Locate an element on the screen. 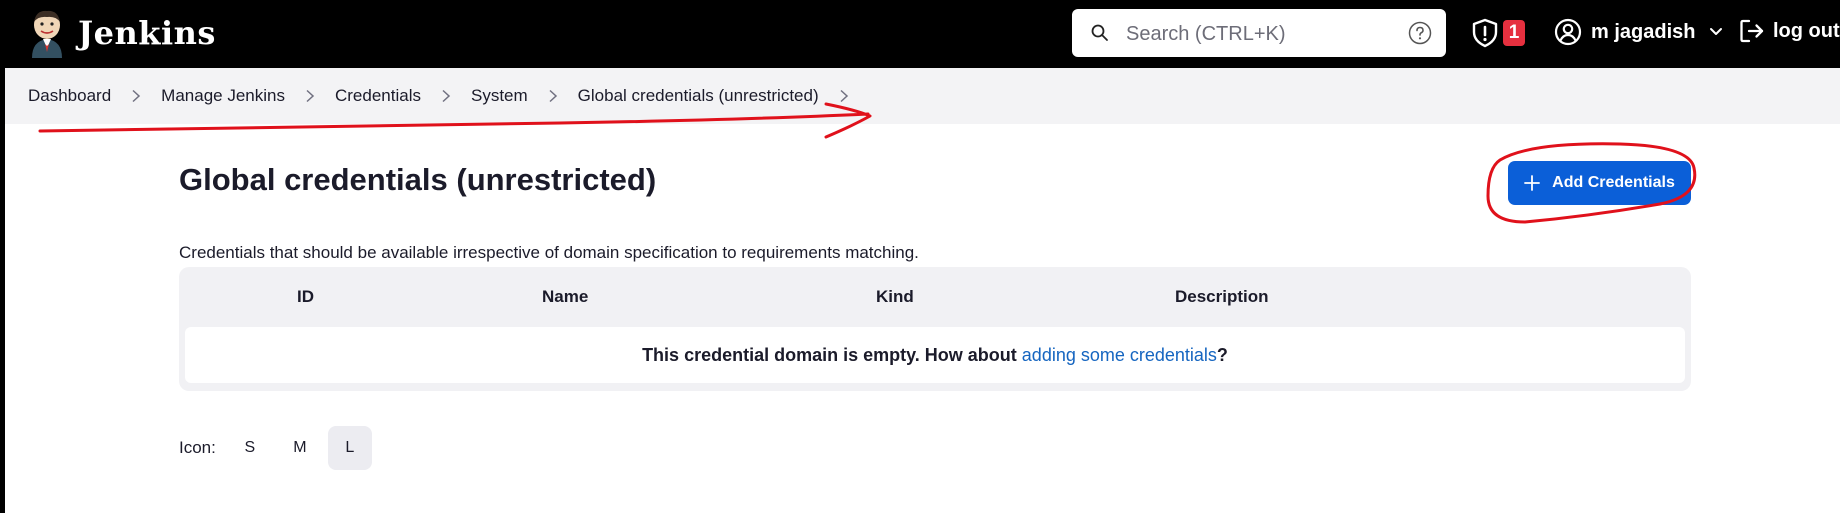 This screenshot has height=513, width=1840. security-warnings-button: 1 is located at coordinates (1498, 33).